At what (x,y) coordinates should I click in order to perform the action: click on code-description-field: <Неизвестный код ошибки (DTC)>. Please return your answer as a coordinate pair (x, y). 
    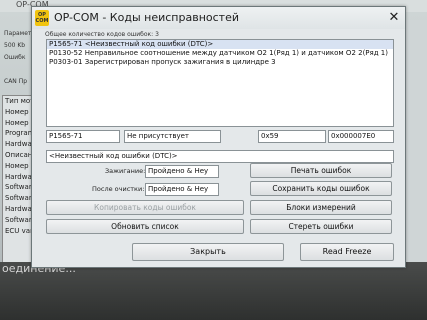
    Looking at the image, I should click on (220, 156).